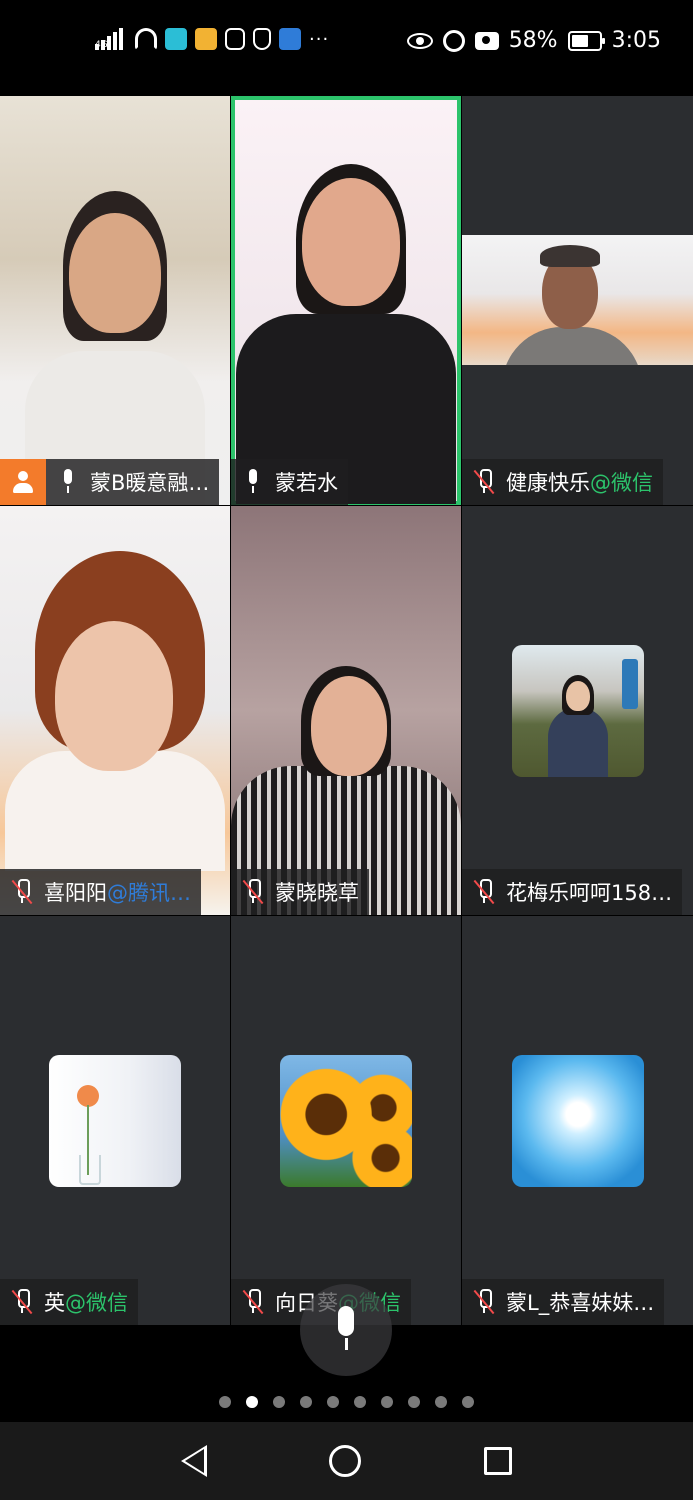 The image size is (693, 1500). What do you see at coordinates (453, 40) in the screenshot?
I see `alarm-icon` at bounding box center [453, 40].